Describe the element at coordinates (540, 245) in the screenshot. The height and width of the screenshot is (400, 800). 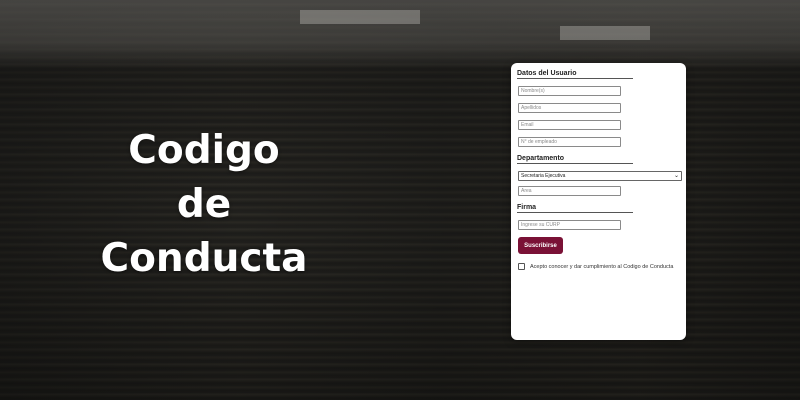
I see `subscribe-button: Suscribirse` at that location.